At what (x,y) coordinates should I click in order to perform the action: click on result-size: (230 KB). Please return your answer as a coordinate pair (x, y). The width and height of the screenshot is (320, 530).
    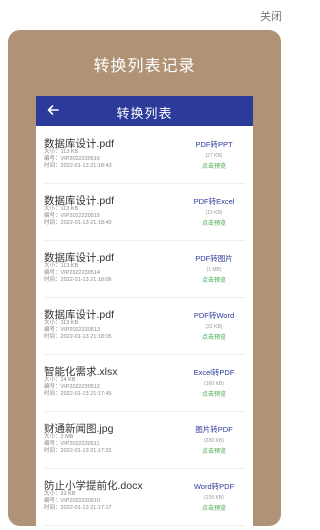
    Looking at the image, I should click on (214, 441).